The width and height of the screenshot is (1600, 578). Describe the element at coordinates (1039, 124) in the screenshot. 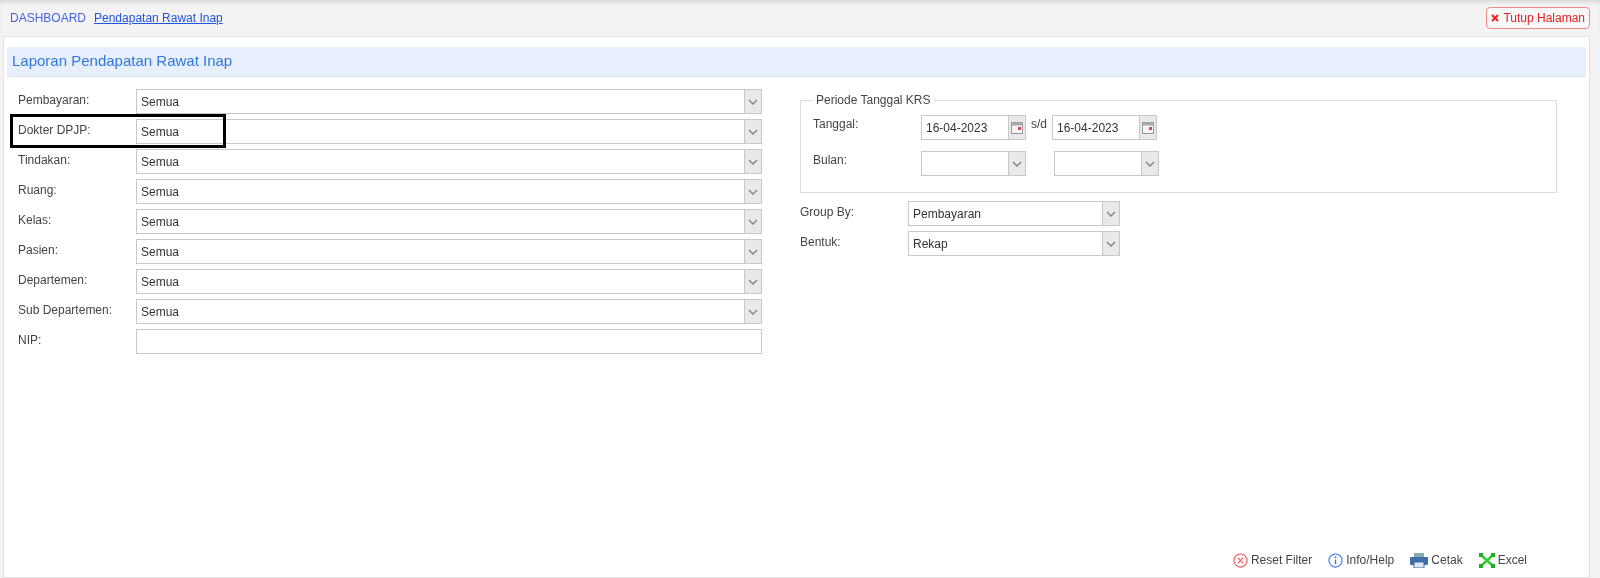

I see `range-separator: s/d` at that location.